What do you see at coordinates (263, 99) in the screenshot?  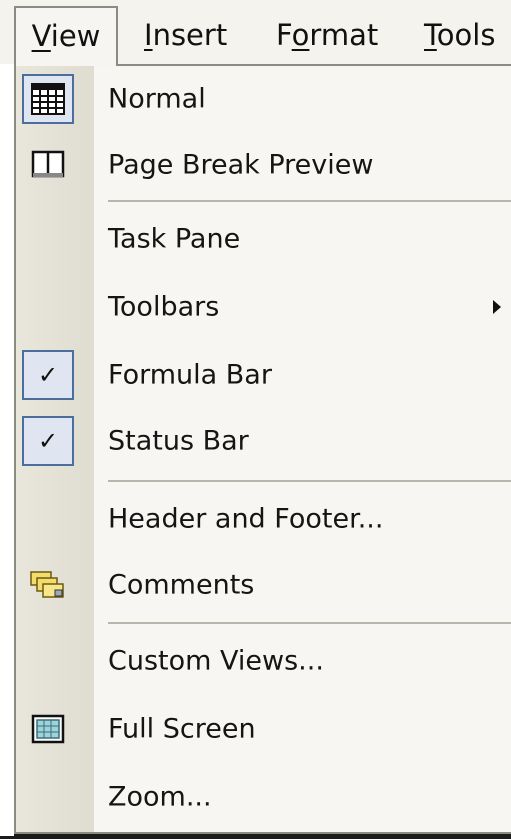 I see `menu-item-normal: Normal` at bounding box center [263, 99].